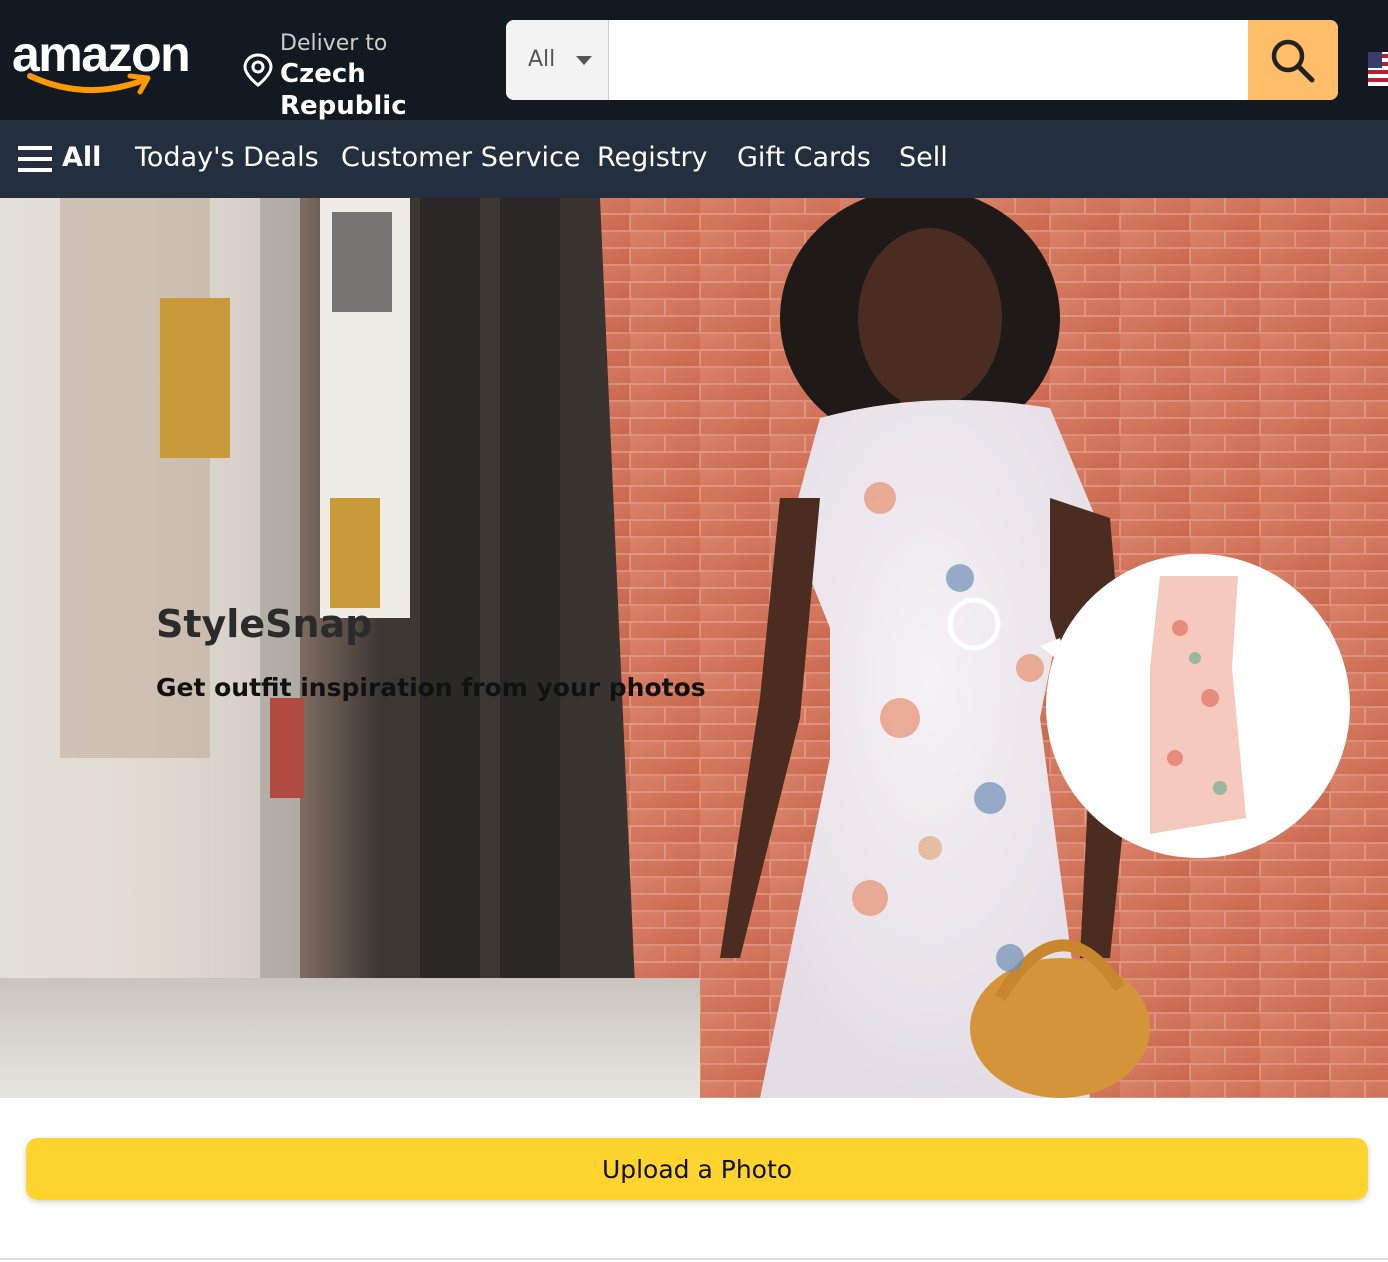 The width and height of the screenshot is (1388, 1262). Describe the element at coordinates (112, 61) in the screenshot. I see `amazon-logo: amazon` at that location.